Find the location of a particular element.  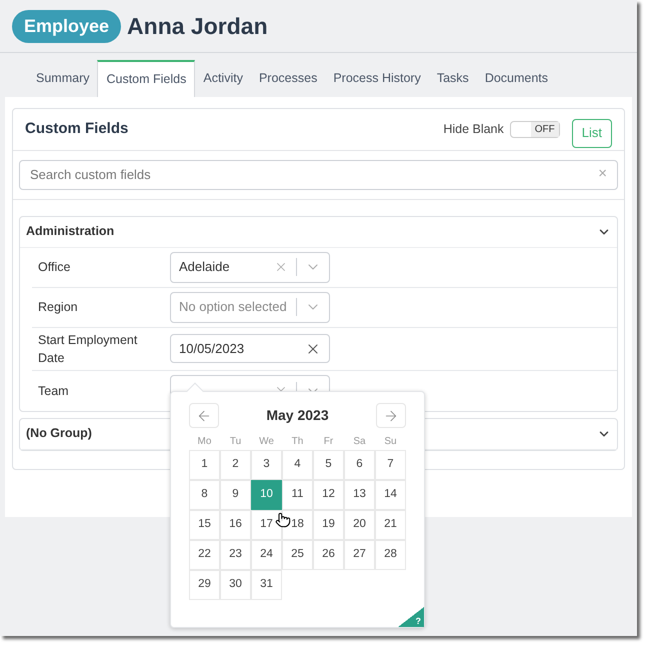

field-label: Region is located at coordinates (58, 307).